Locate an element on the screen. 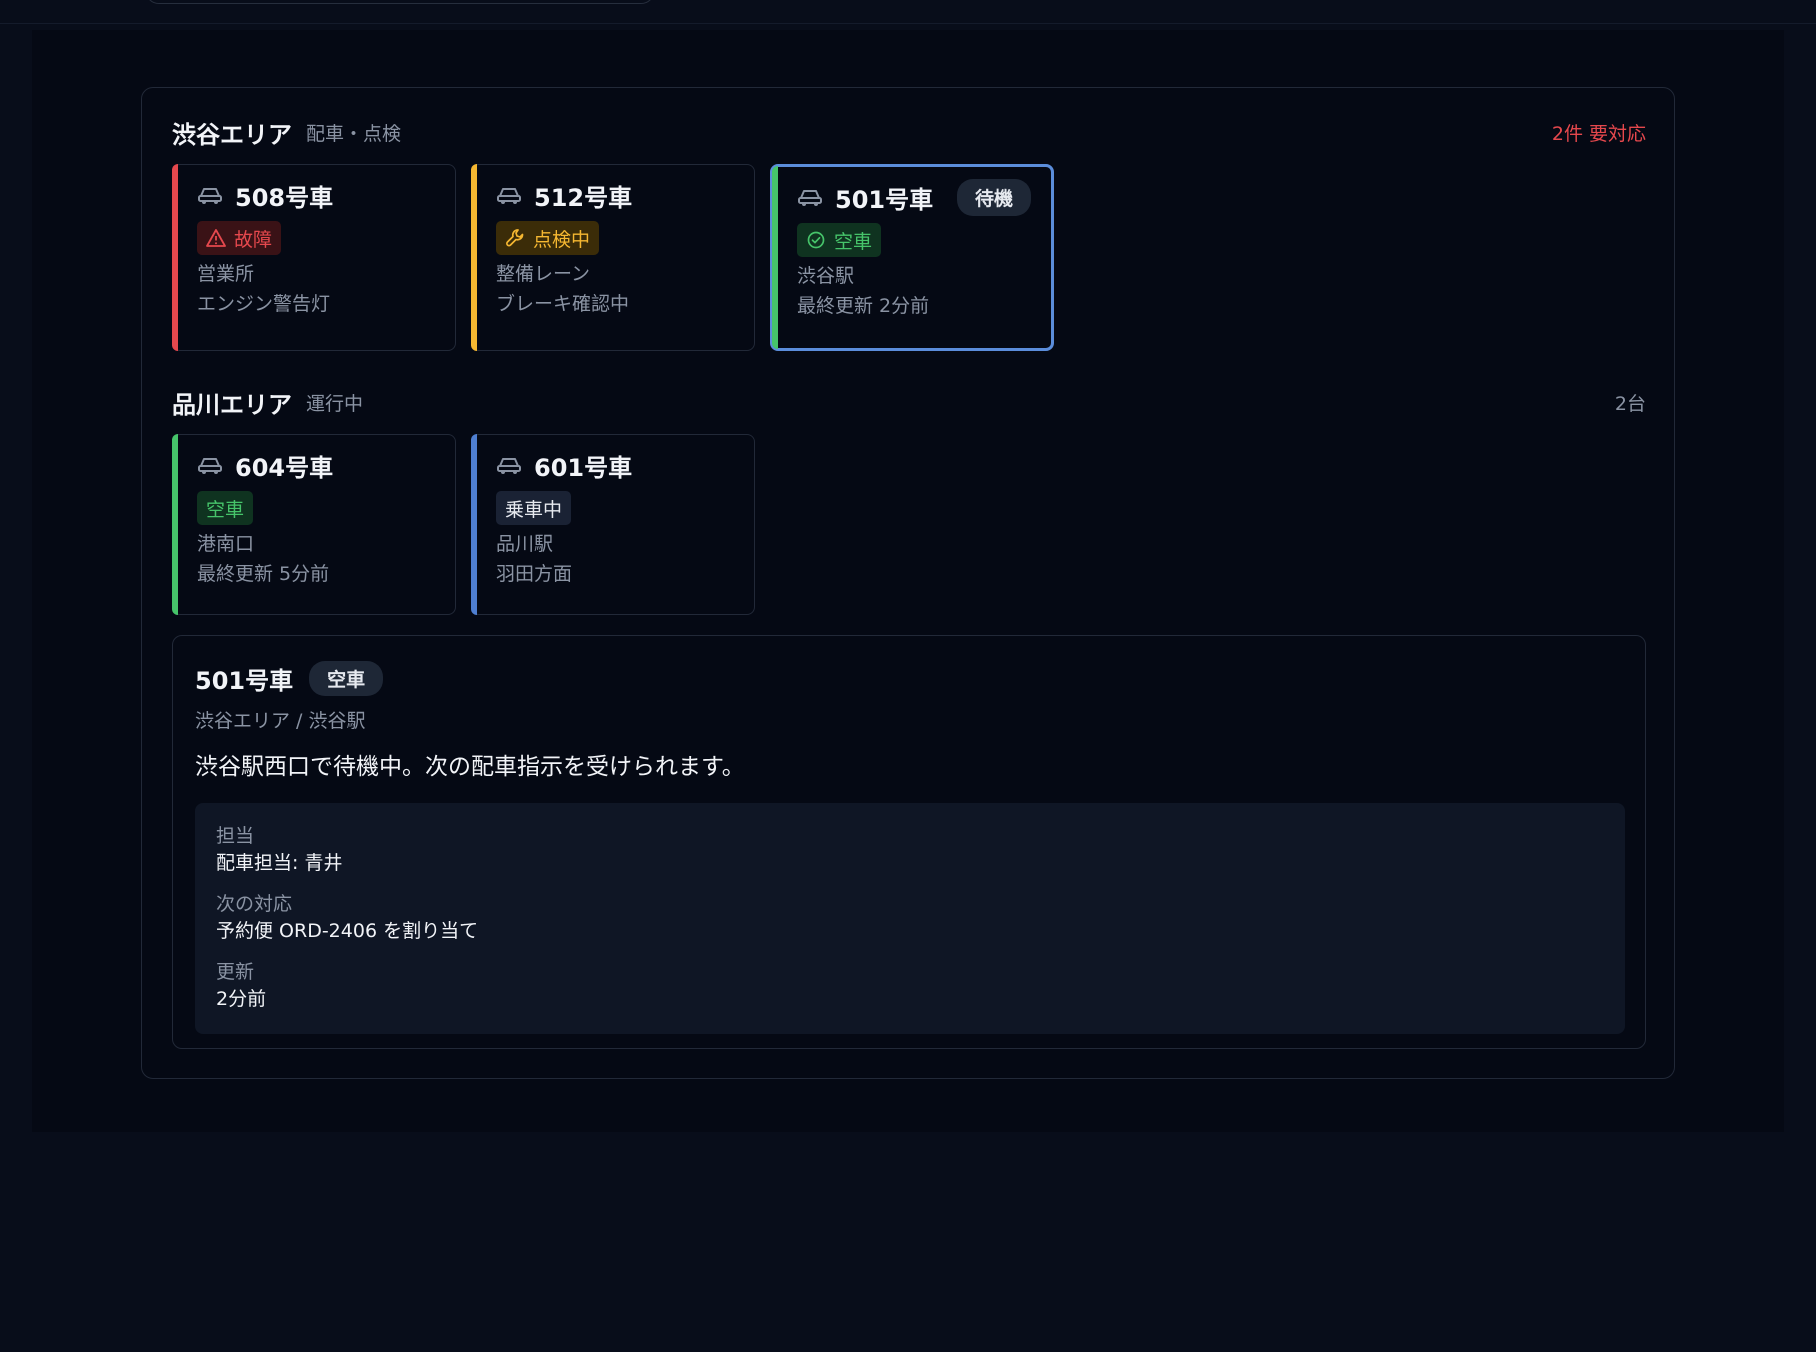 This screenshot has height=1352, width=1816. status-badge-occupied: 乗車中 is located at coordinates (534, 508).